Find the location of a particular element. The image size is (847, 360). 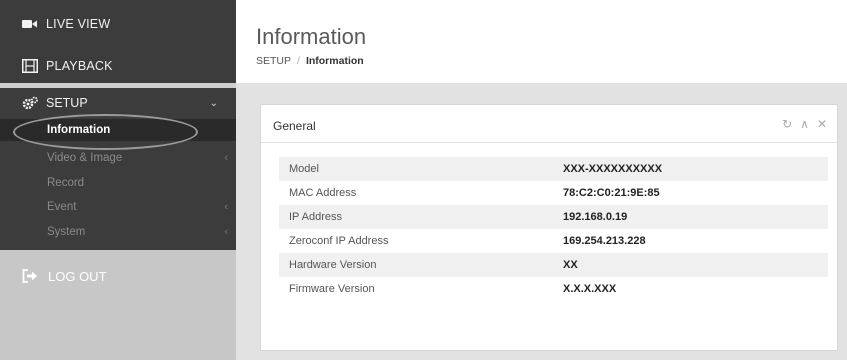

video-camera-icon is located at coordinates (30, 24).